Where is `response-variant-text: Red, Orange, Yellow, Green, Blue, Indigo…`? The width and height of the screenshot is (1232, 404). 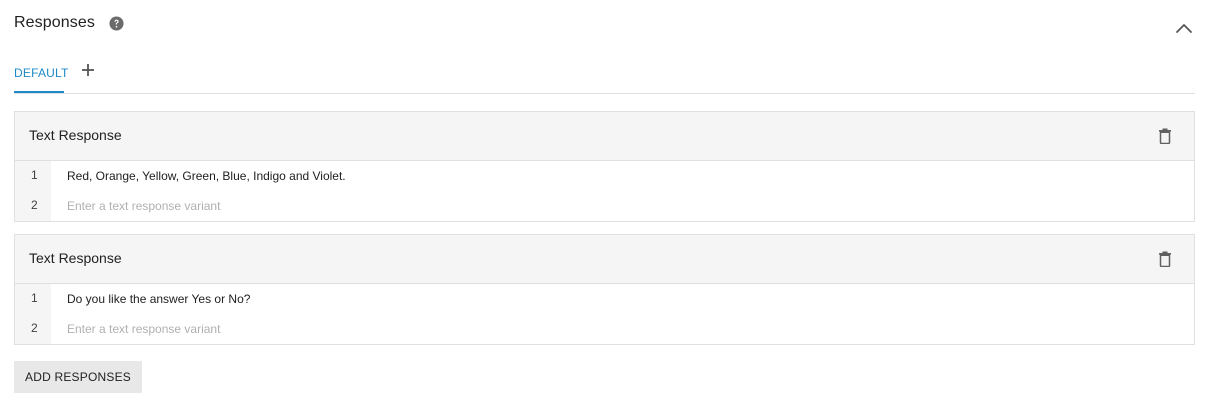 response-variant-text: Red, Orange, Yellow, Green, Blue, Indigo… is located at coordinates (622, 176).